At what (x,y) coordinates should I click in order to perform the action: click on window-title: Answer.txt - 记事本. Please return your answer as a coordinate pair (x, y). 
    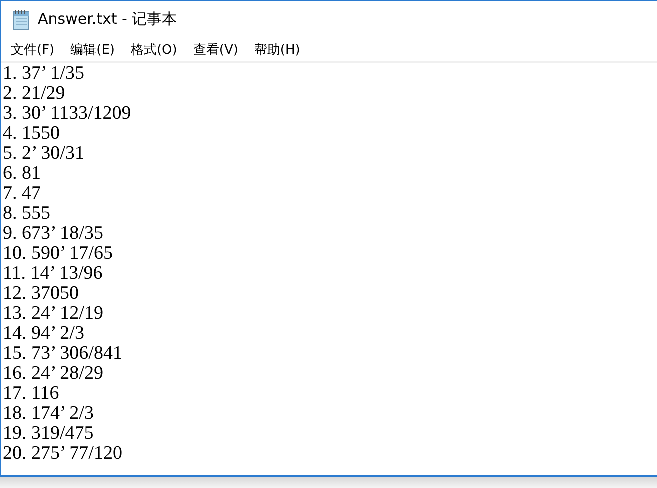
    Looking at the image, I should click on (108, 19).